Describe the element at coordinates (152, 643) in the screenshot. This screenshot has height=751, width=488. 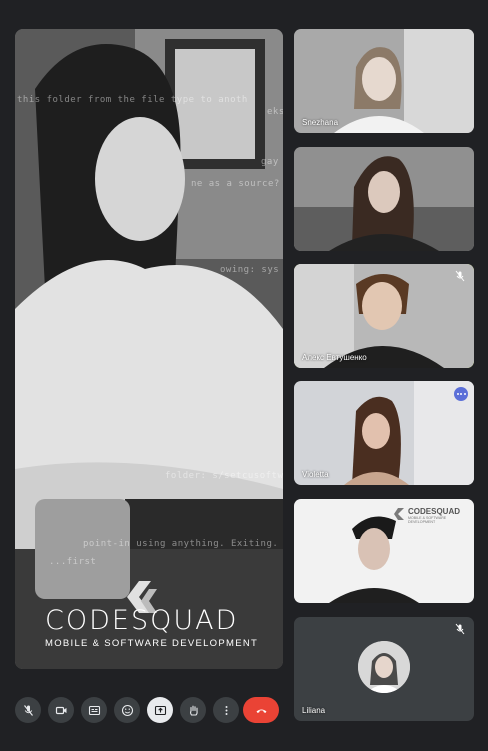
I see `brand-subtitle: MOBILE & SOFTWARE DEVELOPMENT` at that location.